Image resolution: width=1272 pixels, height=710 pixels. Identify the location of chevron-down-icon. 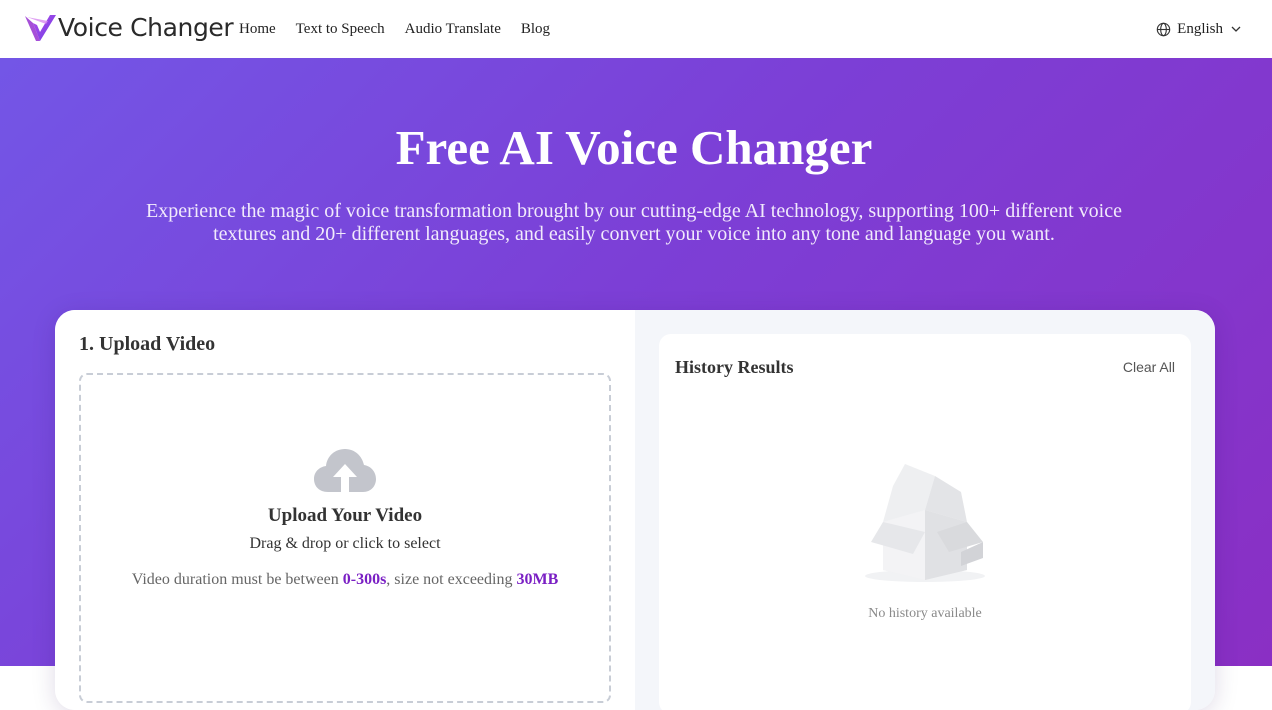
(1236, 29).